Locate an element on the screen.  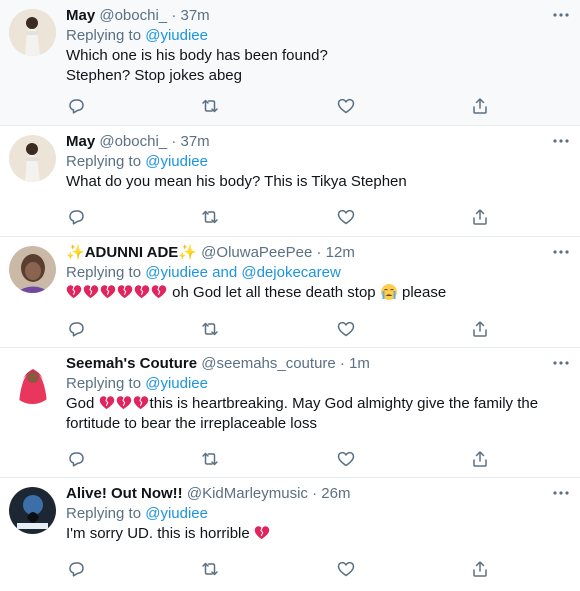
and-label: and is located at coordinates (225, 272).